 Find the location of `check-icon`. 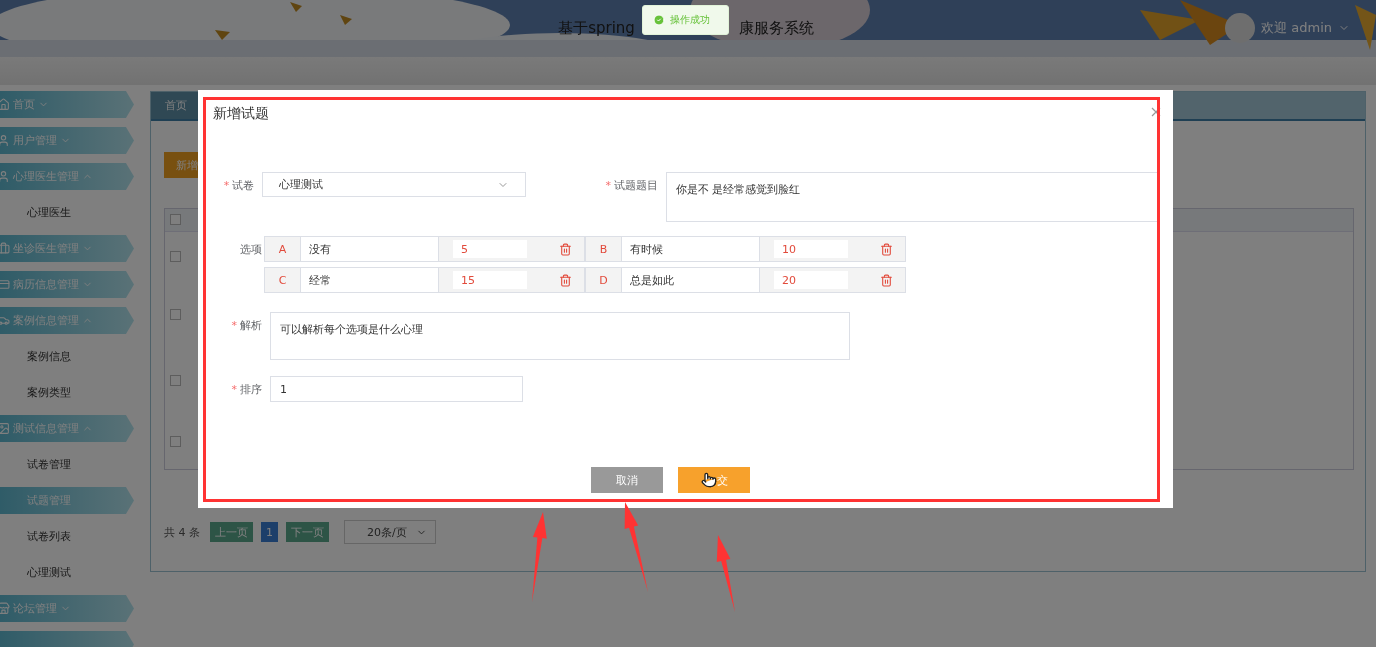

check-icon is located at coordinates (659, 20).